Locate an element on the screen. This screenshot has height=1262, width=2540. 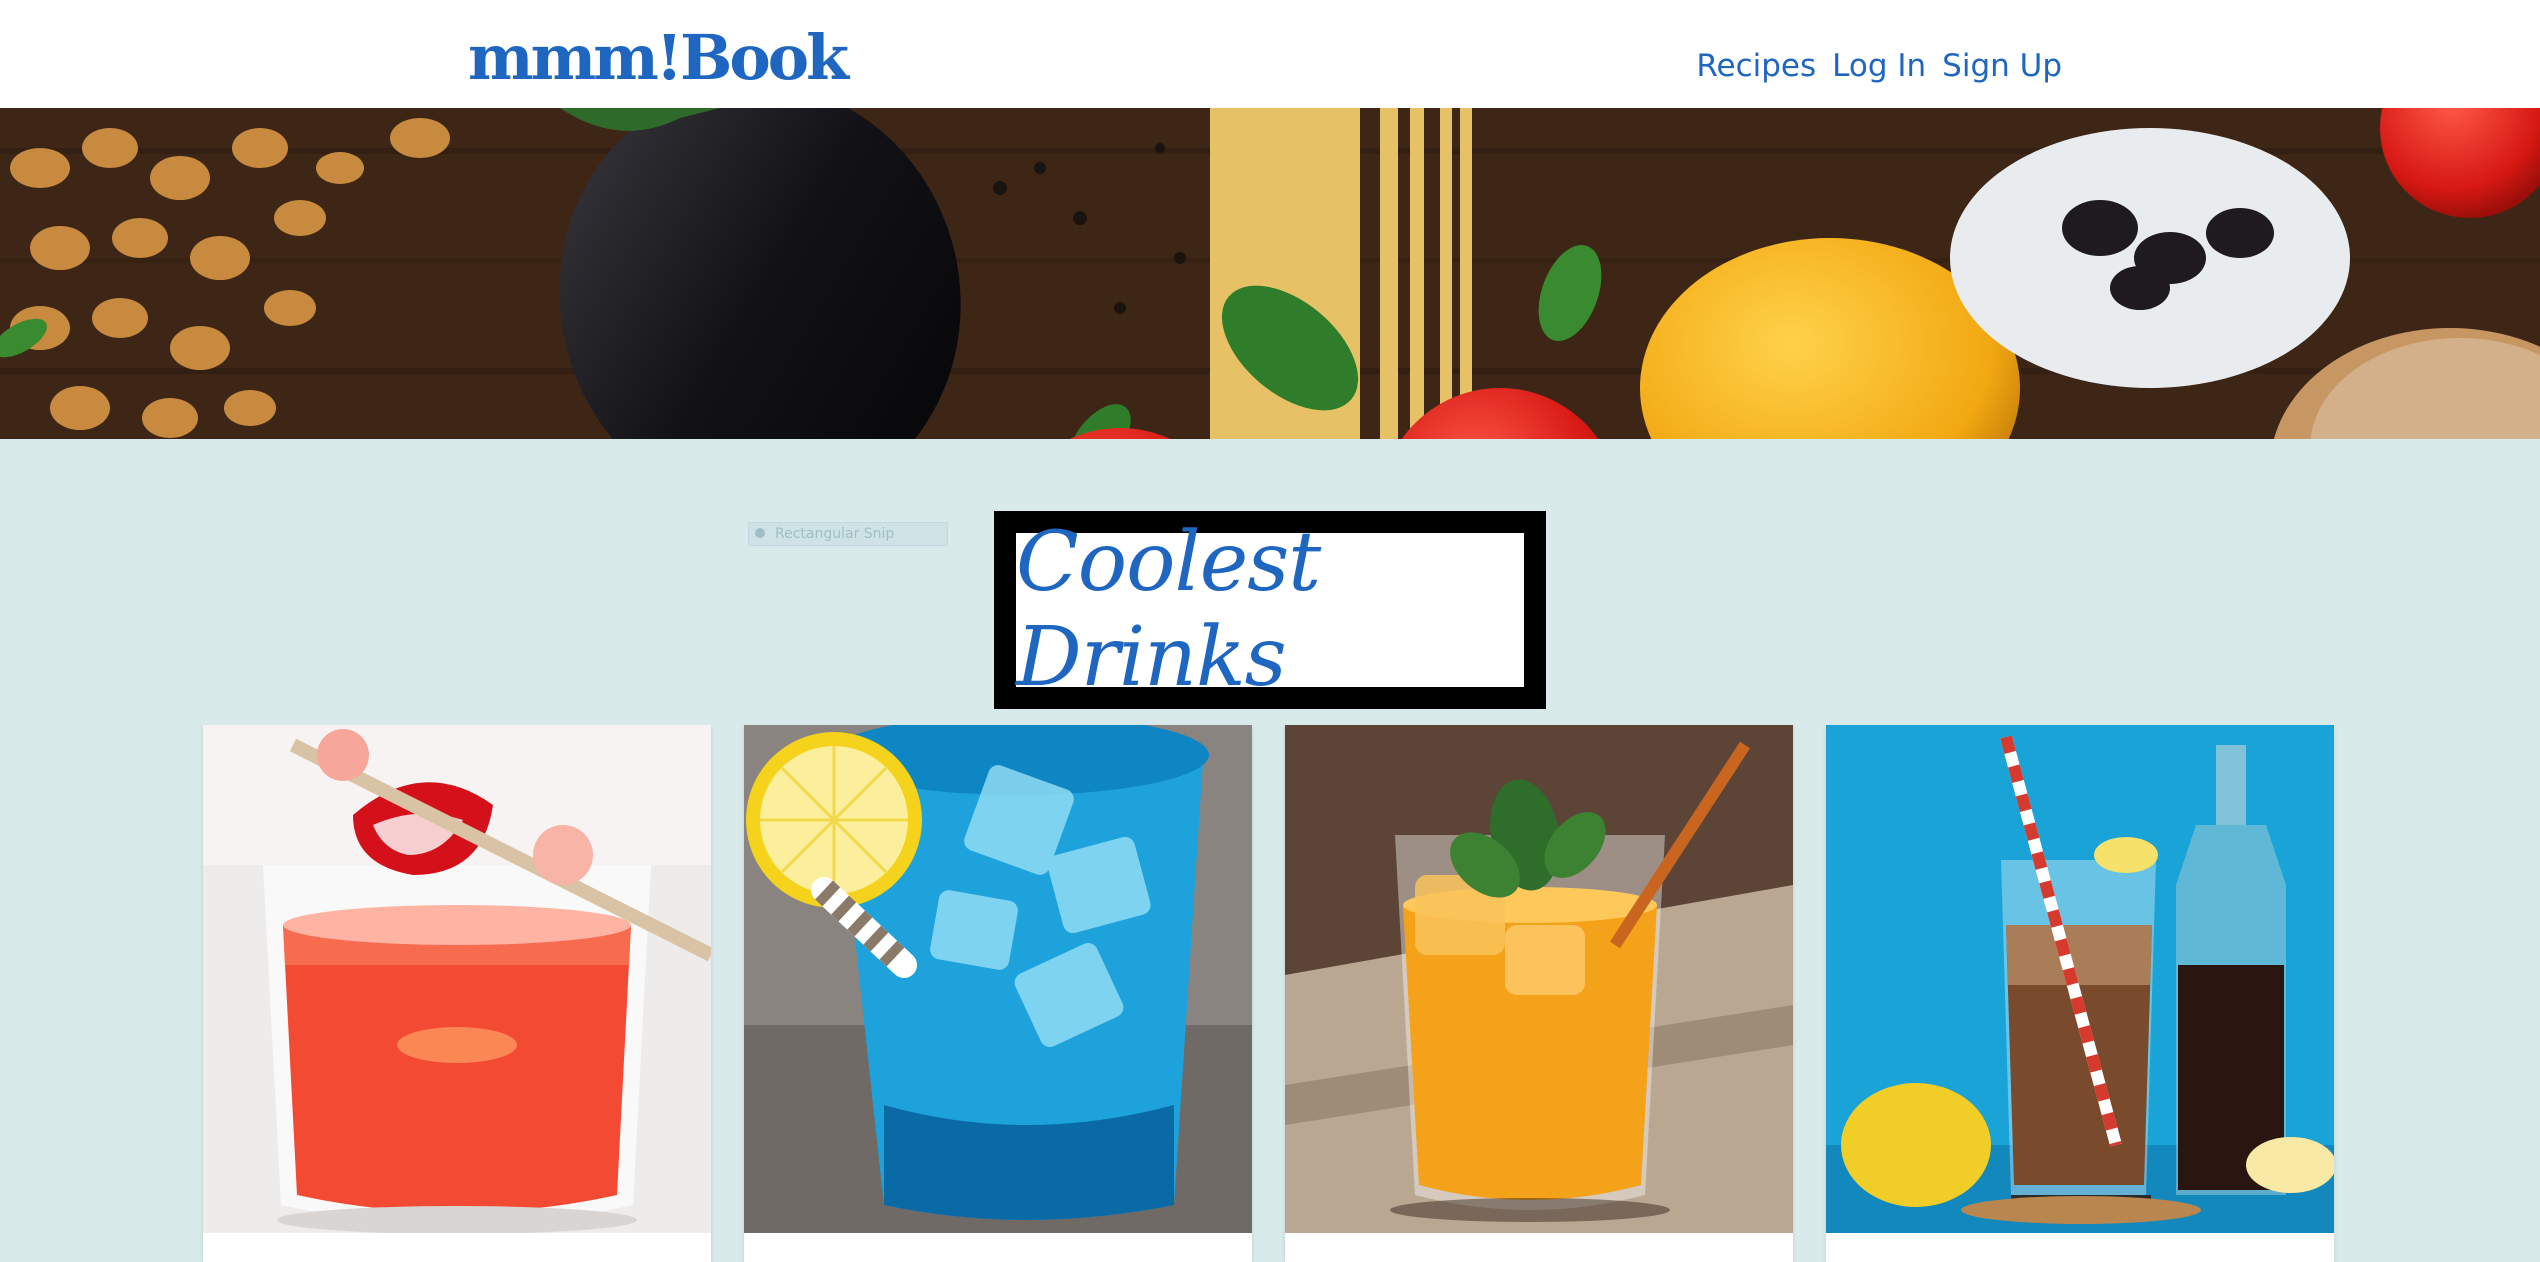
section-title-panel: Coolest Drinks is located at coordinates (1270, 610).